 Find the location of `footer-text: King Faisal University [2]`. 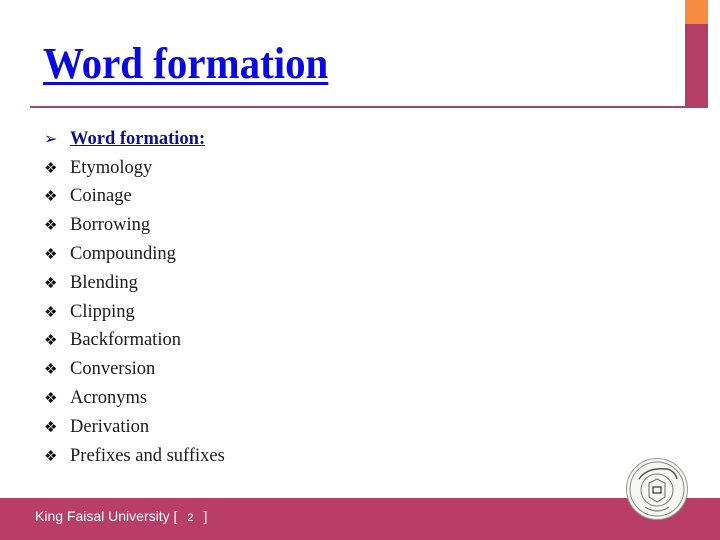

footer-text: King Faisal University [2] is located at coordinates (121, 516).